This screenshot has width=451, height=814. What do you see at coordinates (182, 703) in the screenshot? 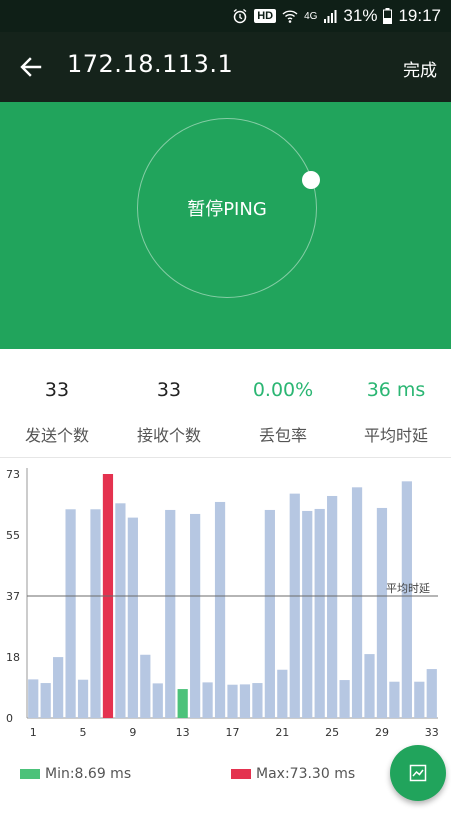
I see `chart-bar-min` at bounding box center [182, 703].